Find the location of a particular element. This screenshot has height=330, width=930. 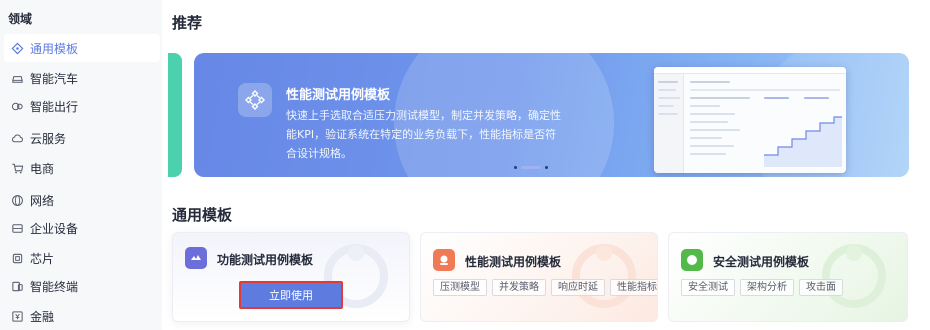

carousel-dot-active is located at coordinates (531, 167).